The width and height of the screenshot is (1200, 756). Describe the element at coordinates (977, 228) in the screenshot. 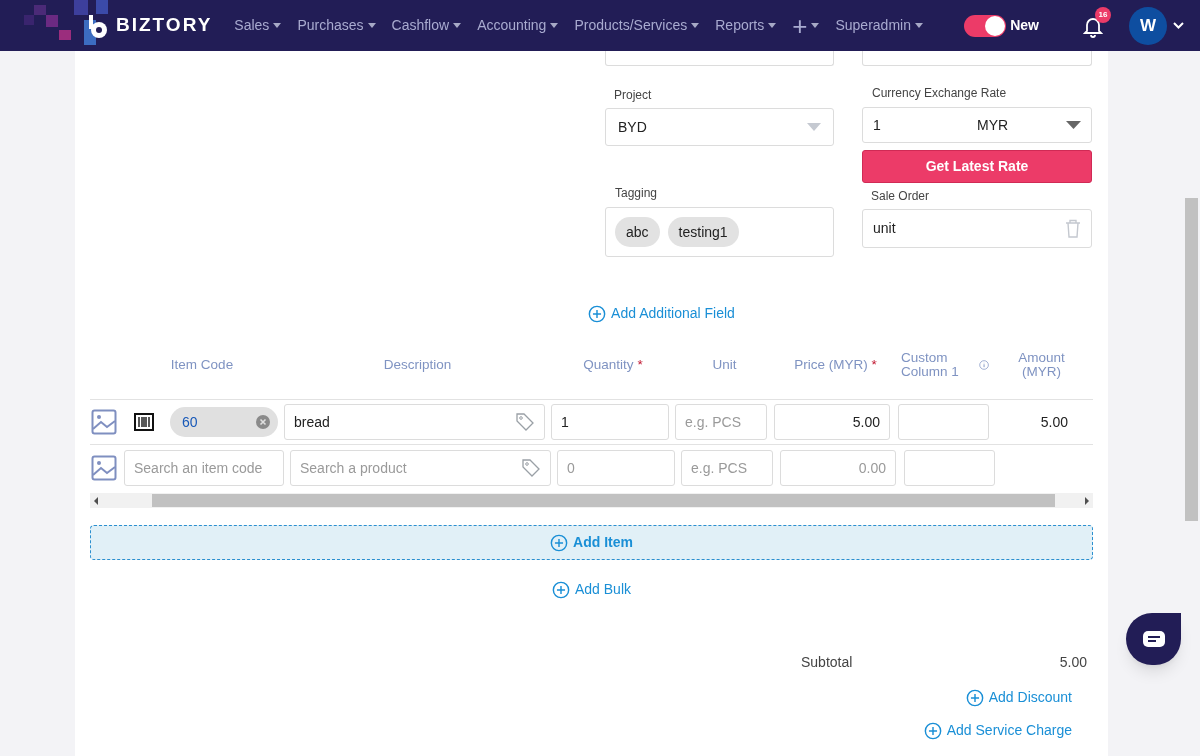

I see `sale-order-field: unit` at that location.